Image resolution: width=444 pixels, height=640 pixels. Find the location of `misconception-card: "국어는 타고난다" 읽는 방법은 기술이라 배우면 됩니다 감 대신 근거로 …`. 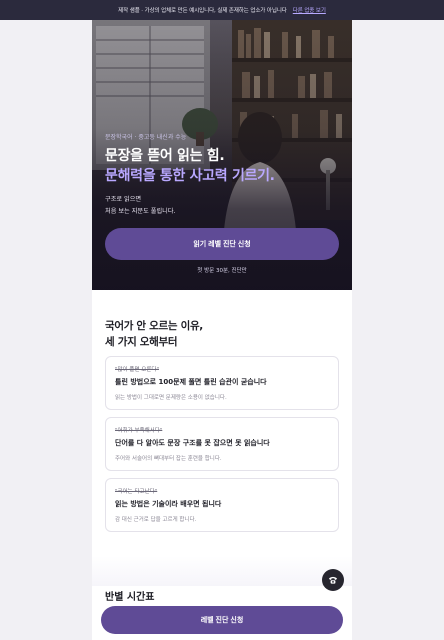

misconception-card: "국어는 타고난다" 읽는 방법은 기술이라 배우면 됩니다 감 대신 근거로 … is located at coordinates (222, 505).